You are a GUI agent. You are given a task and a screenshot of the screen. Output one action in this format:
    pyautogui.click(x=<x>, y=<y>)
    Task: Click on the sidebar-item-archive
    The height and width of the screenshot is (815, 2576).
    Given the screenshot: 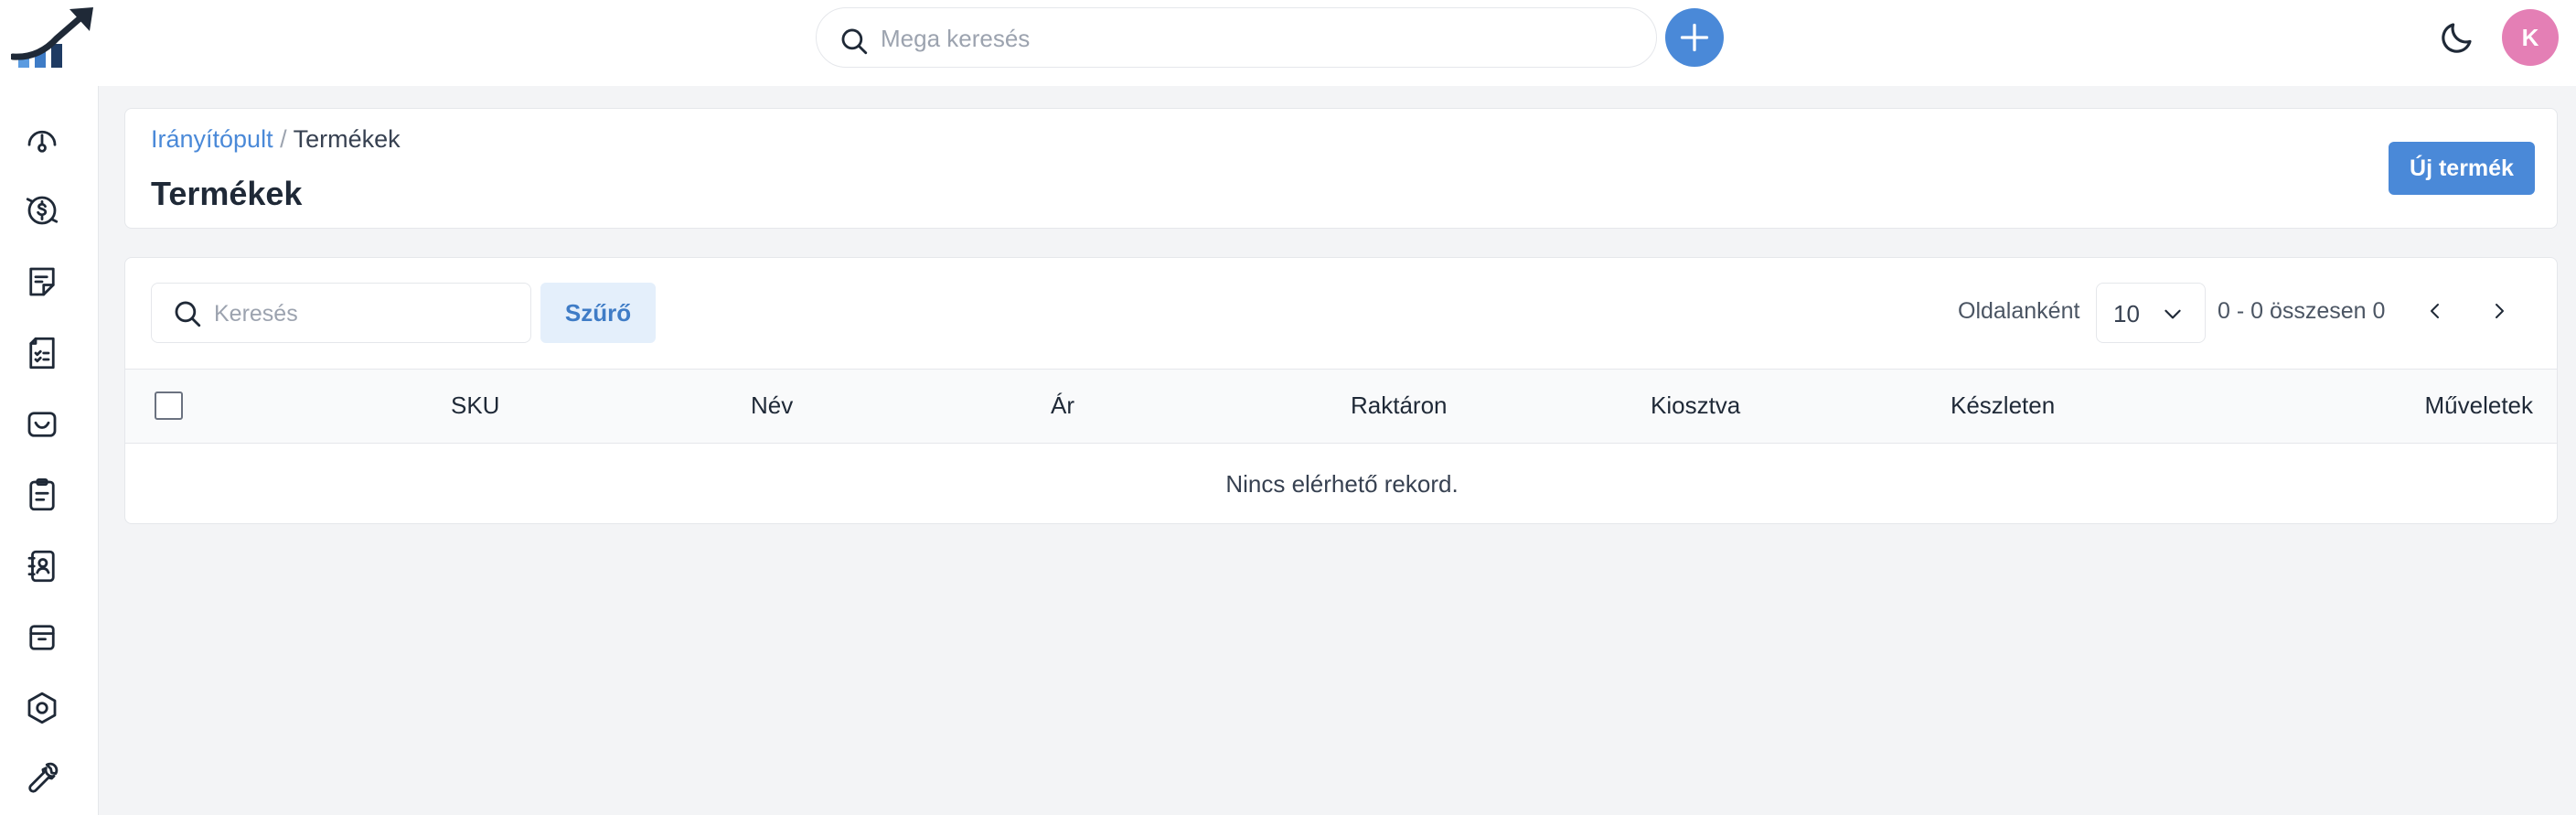 What is the action you would take?
    pyautogui.click(x=42, y=637)
    